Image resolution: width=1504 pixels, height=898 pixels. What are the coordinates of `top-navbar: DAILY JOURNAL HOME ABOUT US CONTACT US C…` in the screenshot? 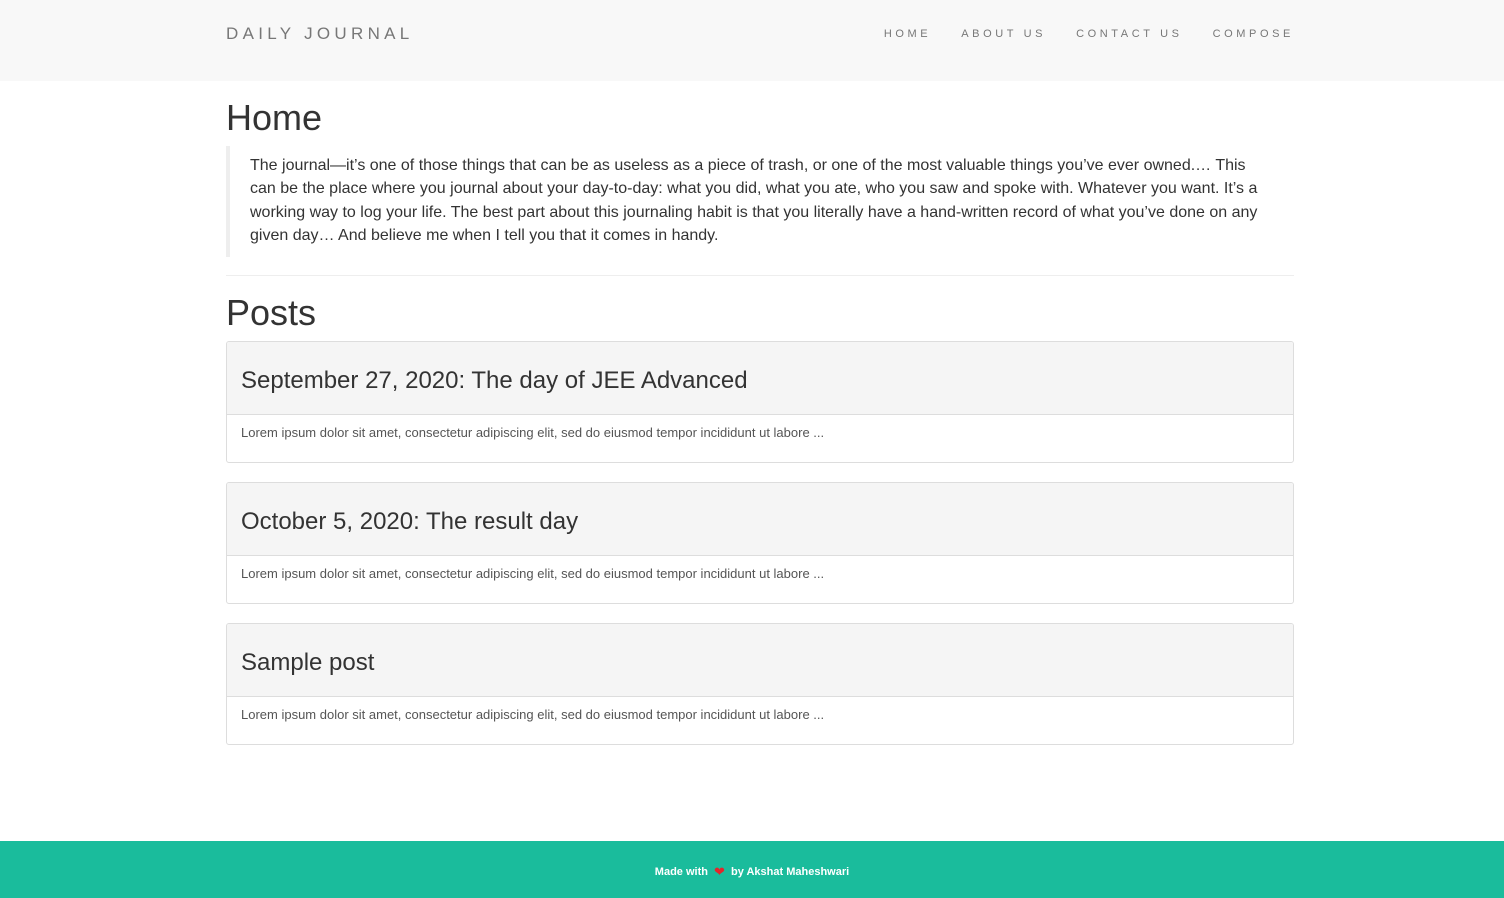 It's located at (752, 40).